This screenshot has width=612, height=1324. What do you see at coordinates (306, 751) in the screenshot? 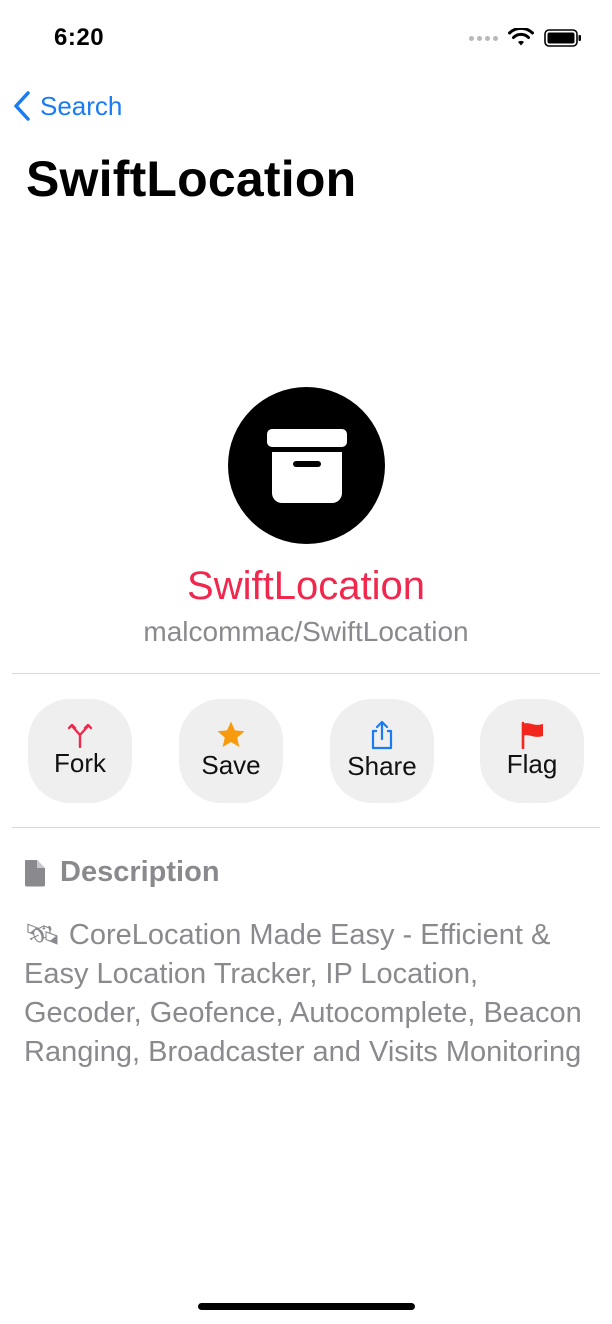
I see `action-buttons: Fork Save Share Flag` at bounding box center [306, 751].